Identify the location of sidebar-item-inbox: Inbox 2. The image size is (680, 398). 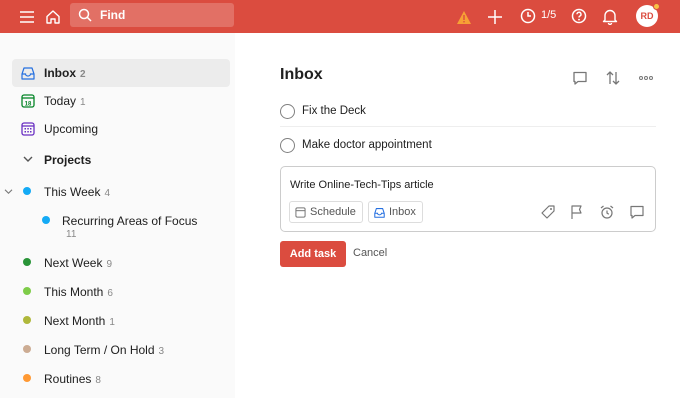
(121, 73).